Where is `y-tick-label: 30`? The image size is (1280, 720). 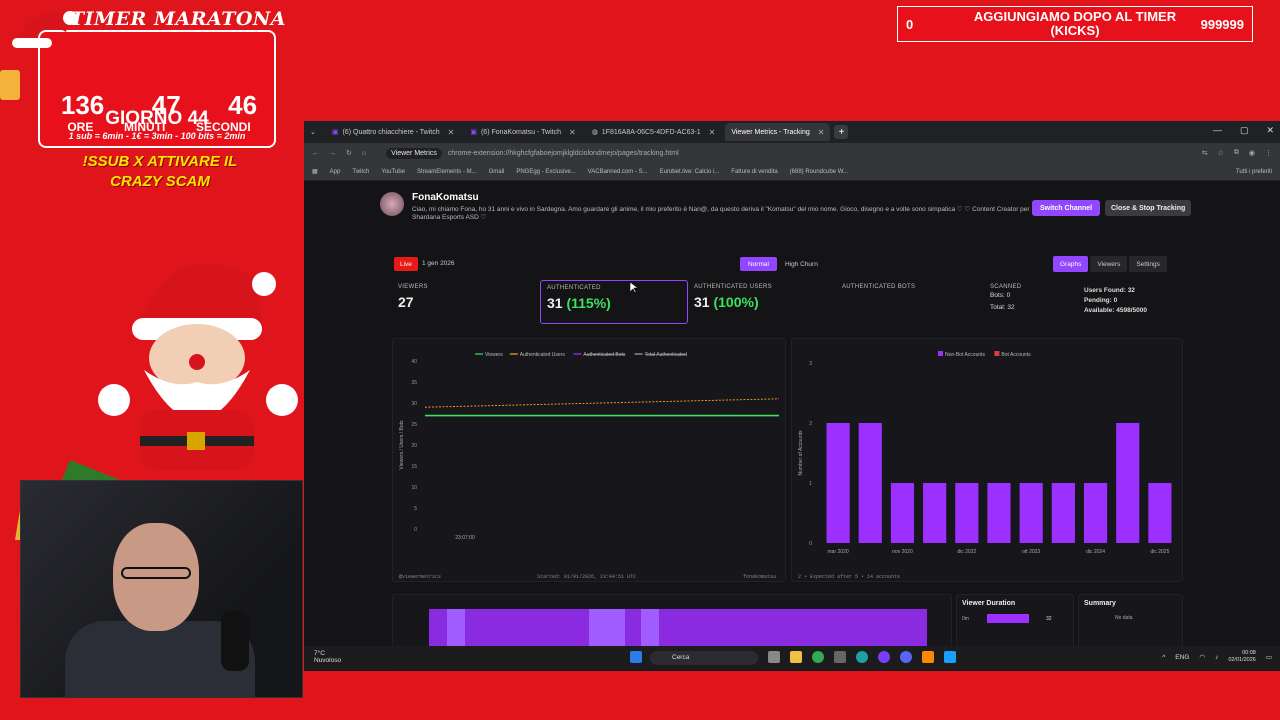
y-tick-label: 30 is located at coordinates (414, 404).